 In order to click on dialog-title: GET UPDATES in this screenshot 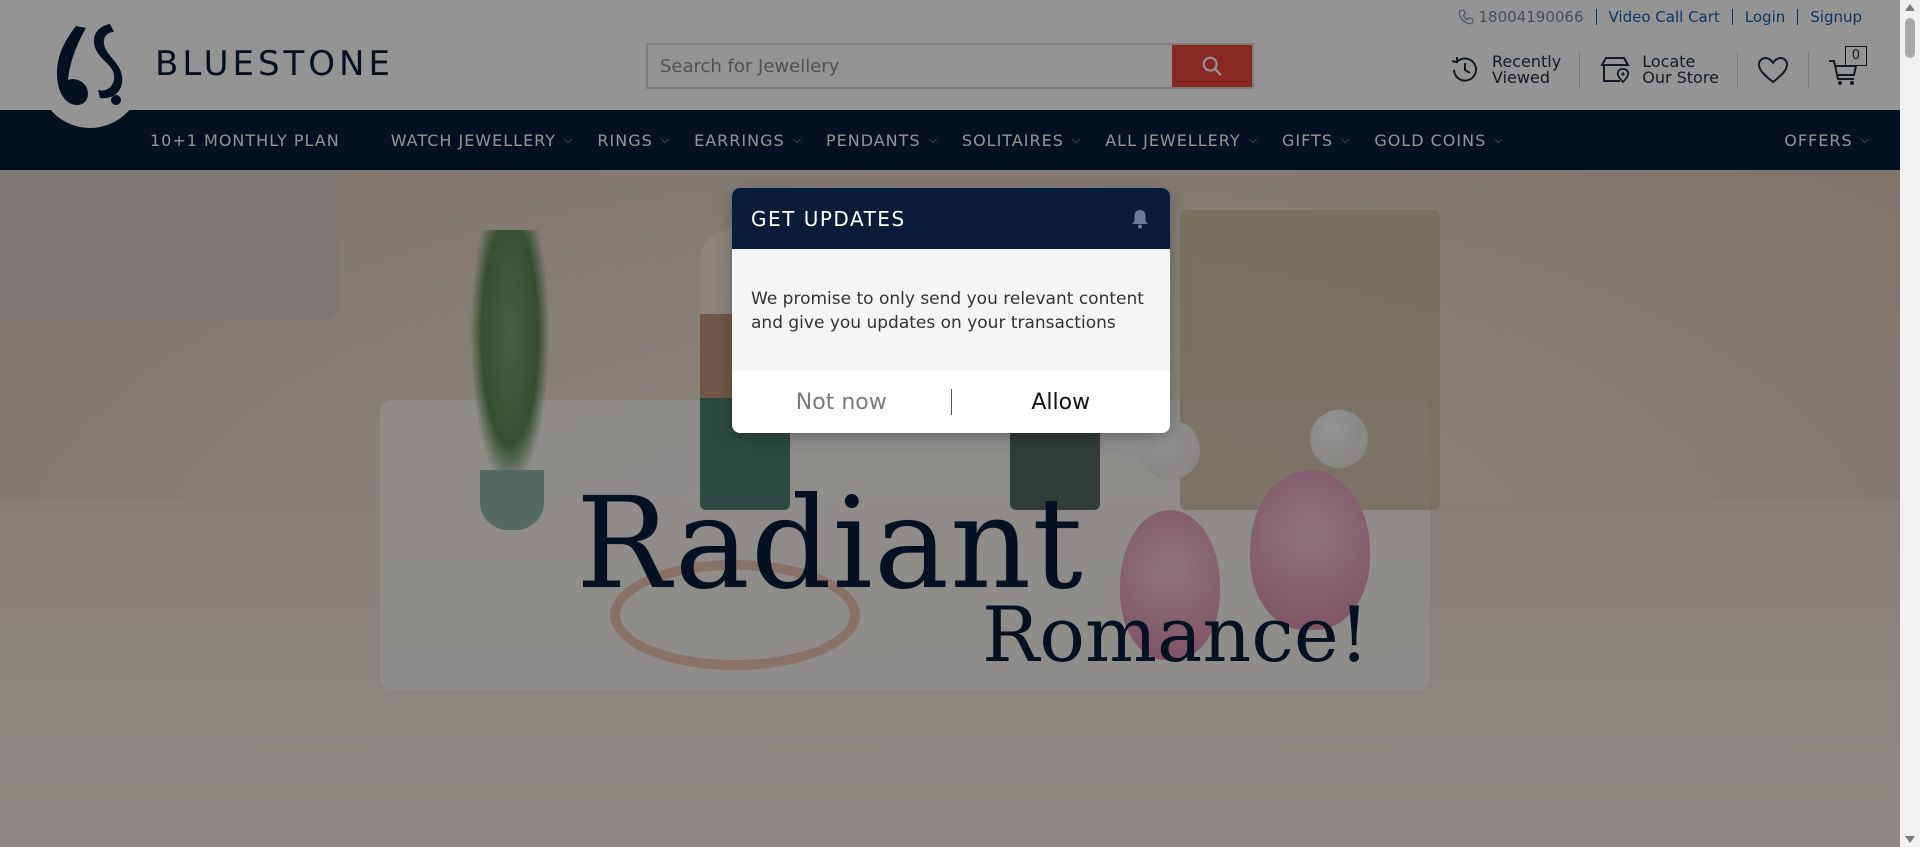, I will do `click(828, 218)`.